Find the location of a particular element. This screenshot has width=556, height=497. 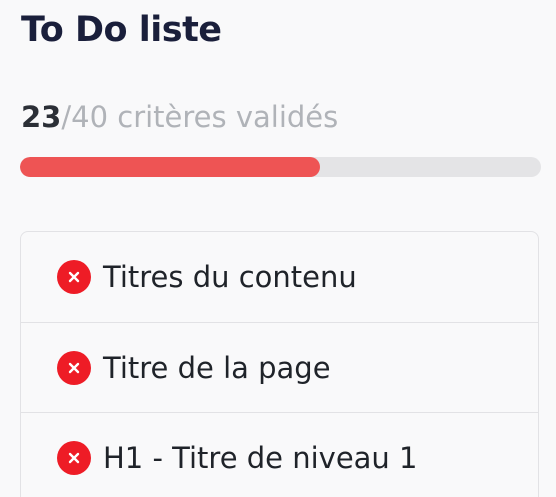

list-item-label: H1 - Titre de niveau 1 is located at coordinates (260, 457).